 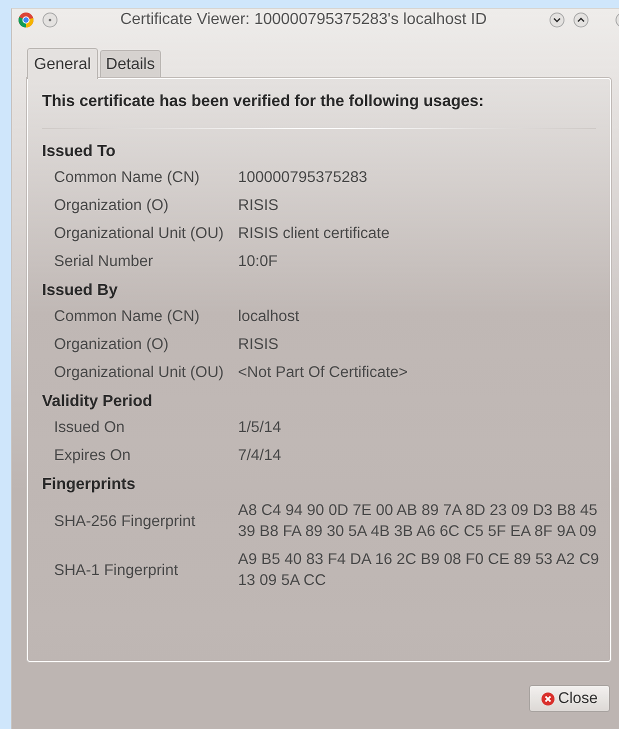 What do you see at coordinates (269, 317) in the screenshot?
I see `field-value: localhost` at bounding box center [269, 317].